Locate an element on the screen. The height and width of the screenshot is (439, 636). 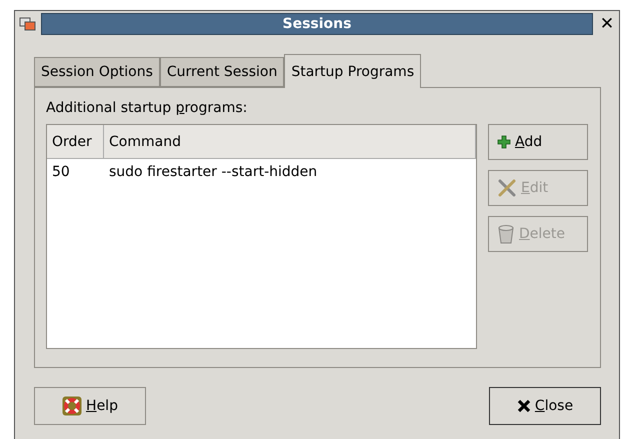
close-icon is located at coordinates (523, 406).